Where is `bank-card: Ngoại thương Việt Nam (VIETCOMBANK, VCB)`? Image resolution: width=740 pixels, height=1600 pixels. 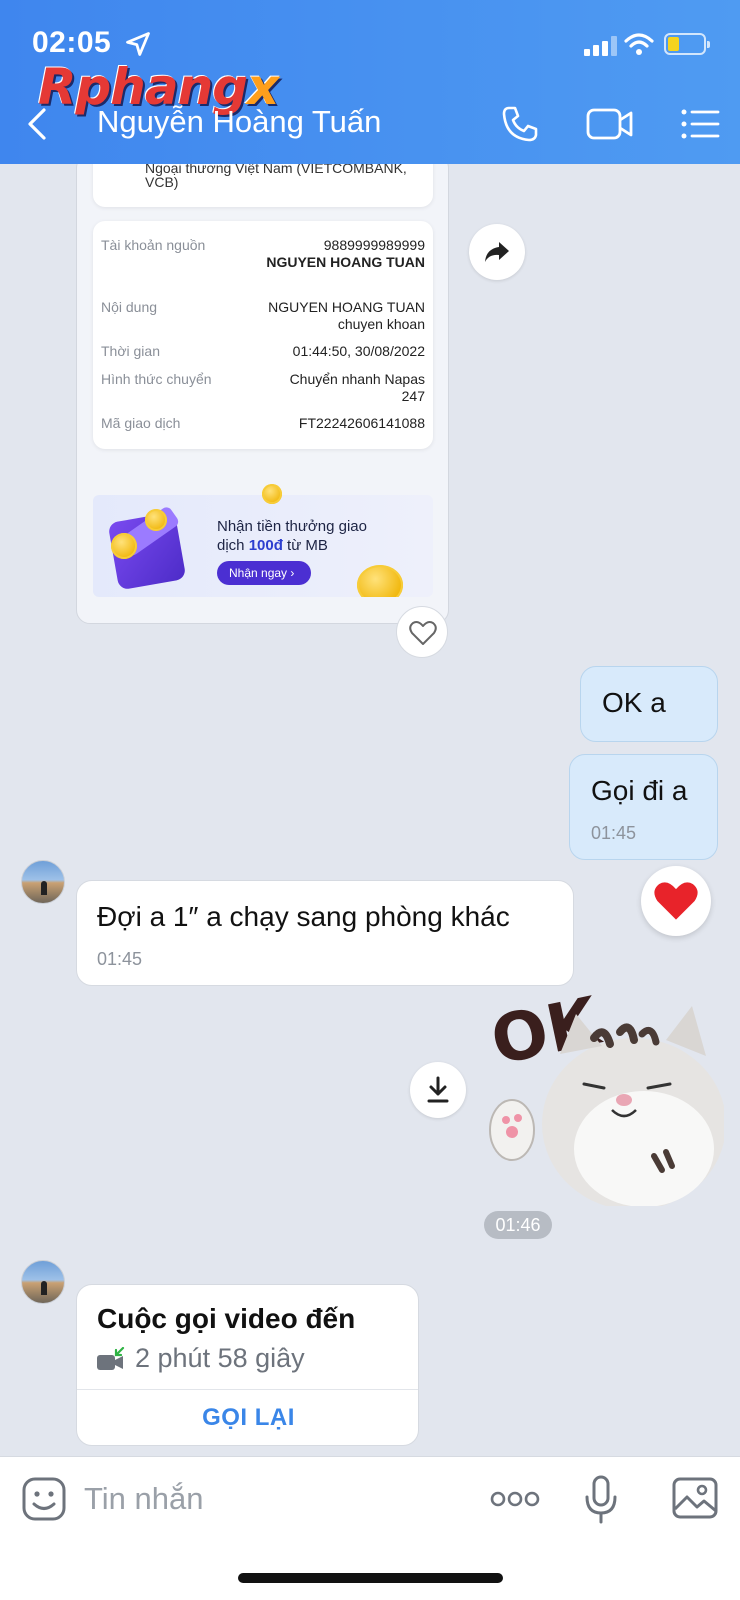
bank-card: Ngoại thương Việt Nam (VIETCOMBANK, VCB) is located at coordinates (263, 185).